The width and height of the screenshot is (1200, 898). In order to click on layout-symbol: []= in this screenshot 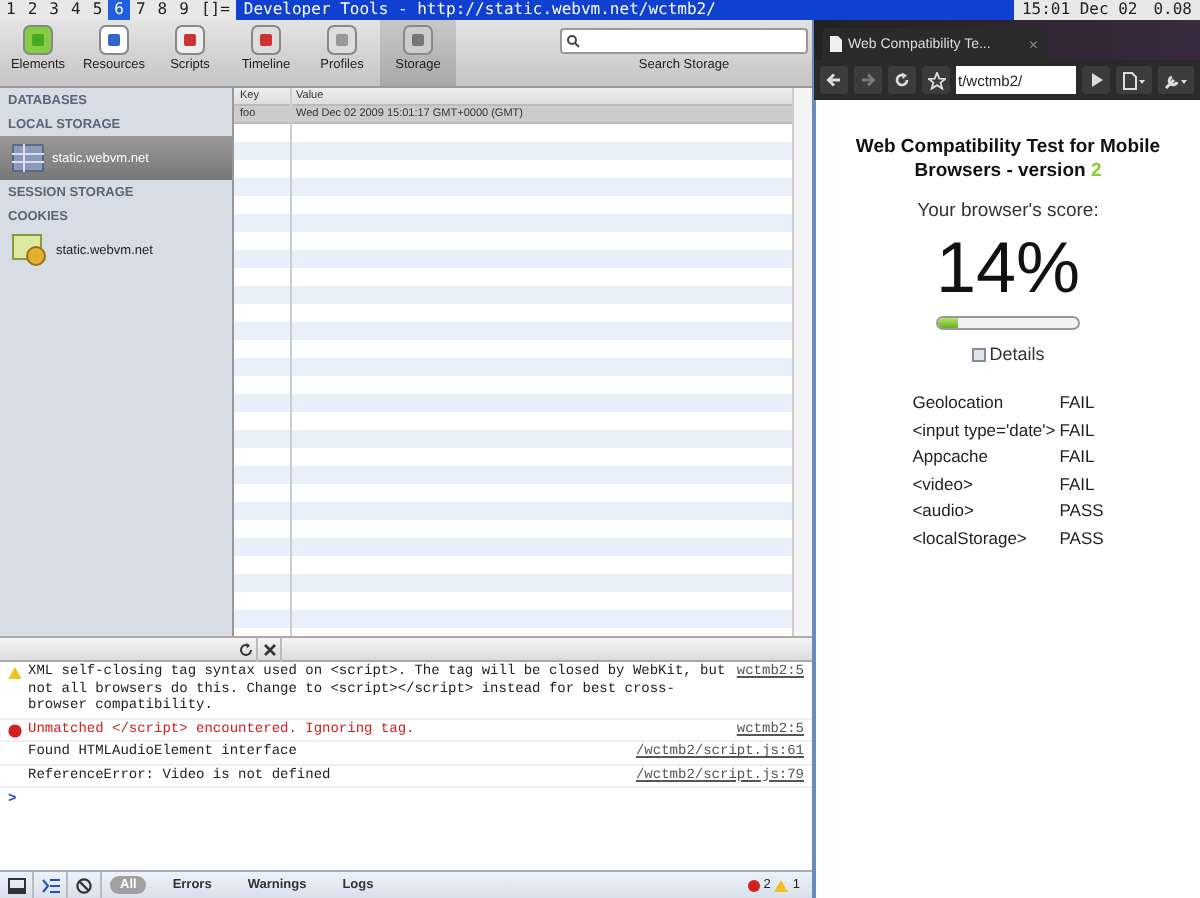, I will do `click(215, 10)`.